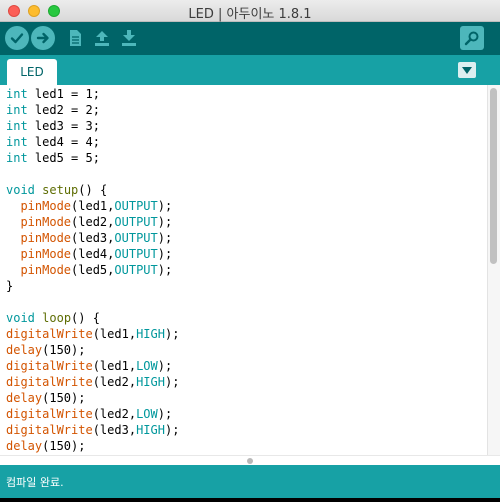 Image resolution: width=500 pixels, height=502 pixels. I want to click on code-line: pinMode(led1,OUTPUT);, so click(92, 206).